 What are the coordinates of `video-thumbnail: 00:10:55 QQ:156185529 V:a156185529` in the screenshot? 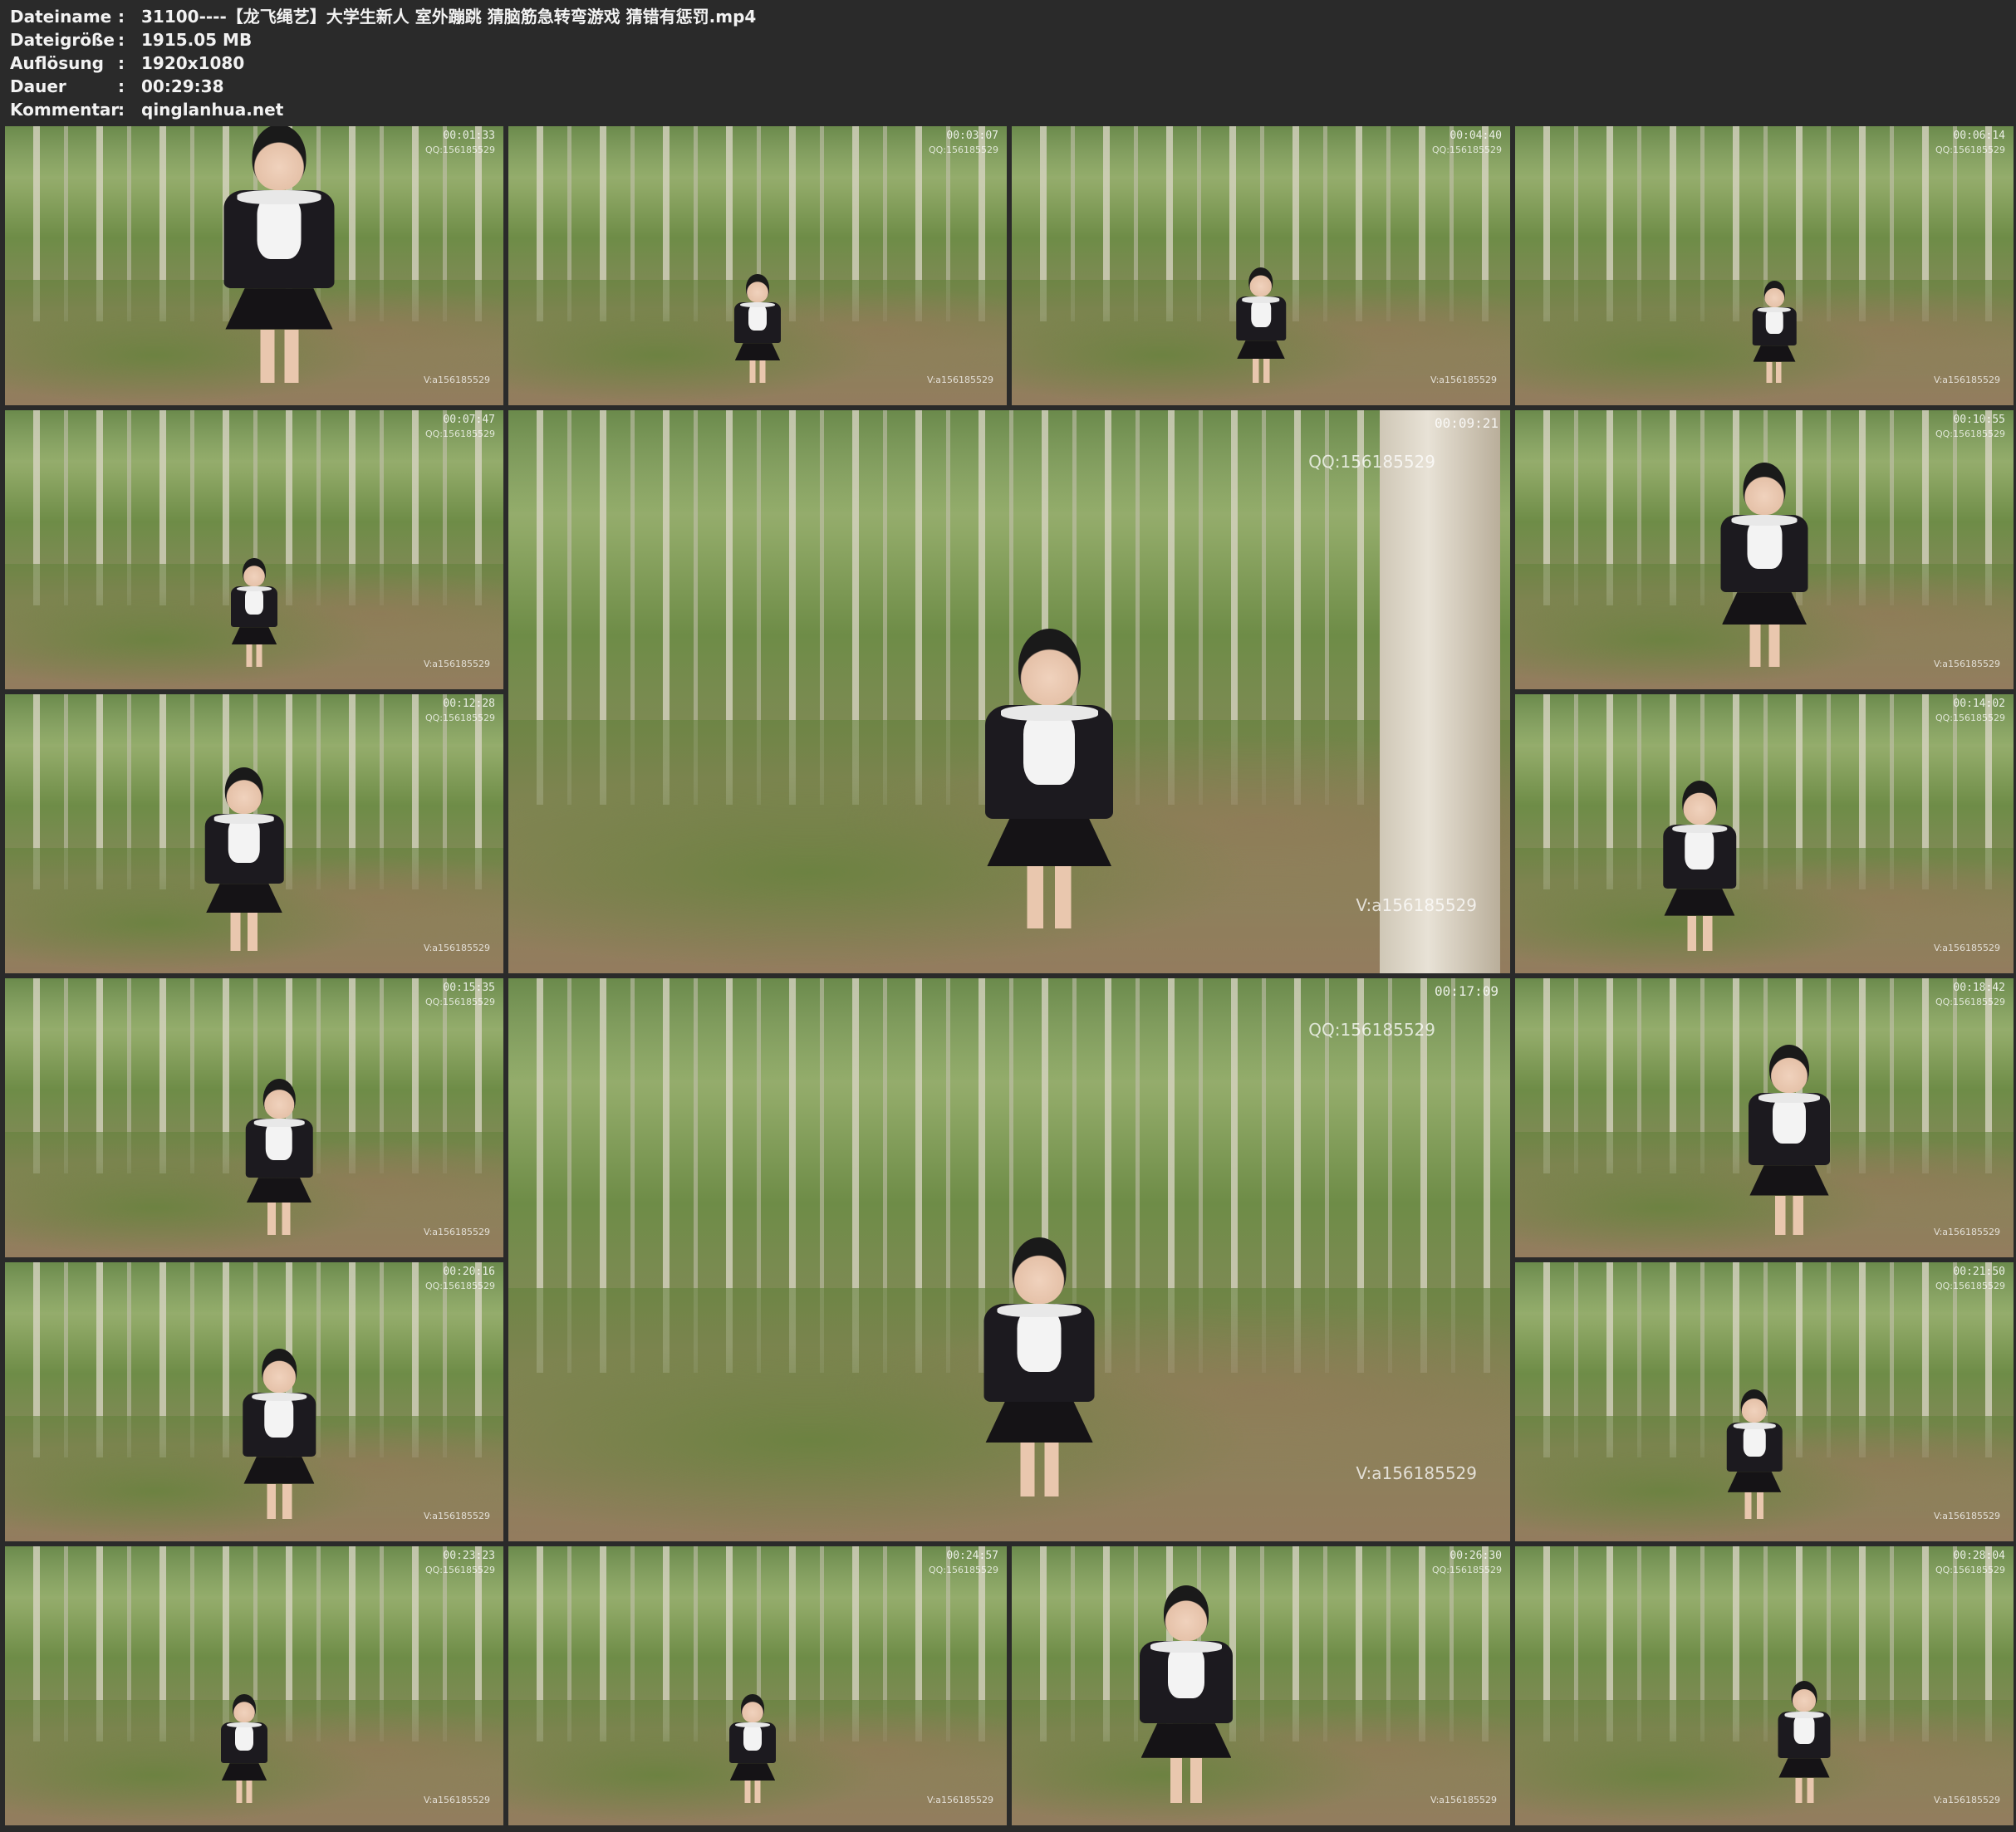 It's located at (1764, 549).